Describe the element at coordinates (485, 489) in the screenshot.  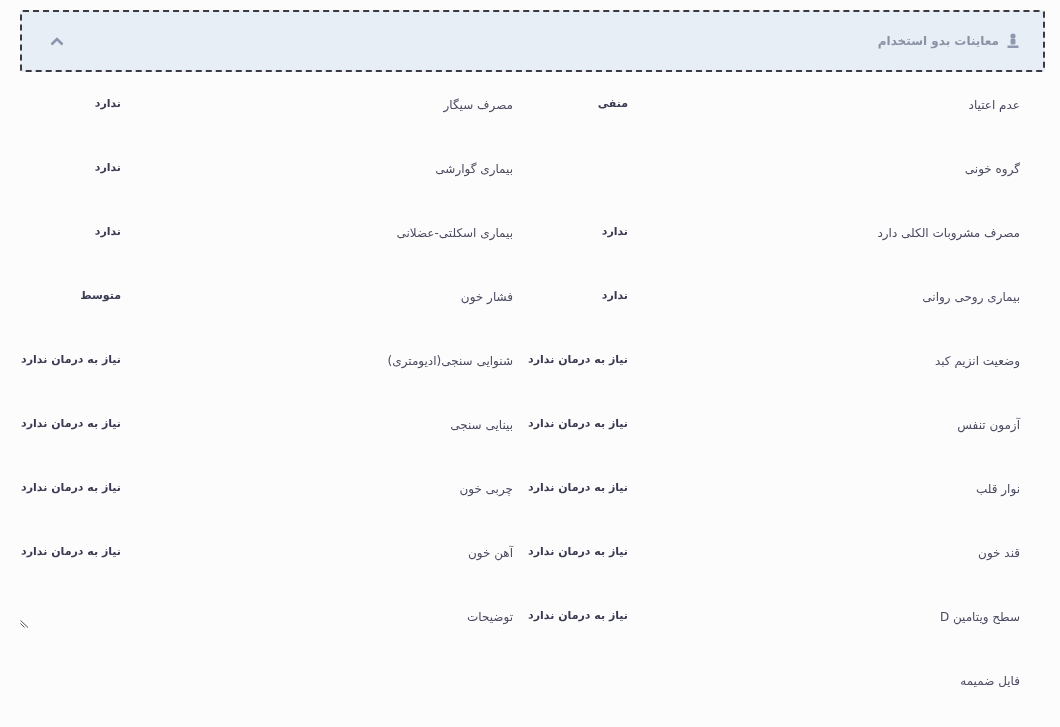
I see `field-label: چربی خون` at that location.